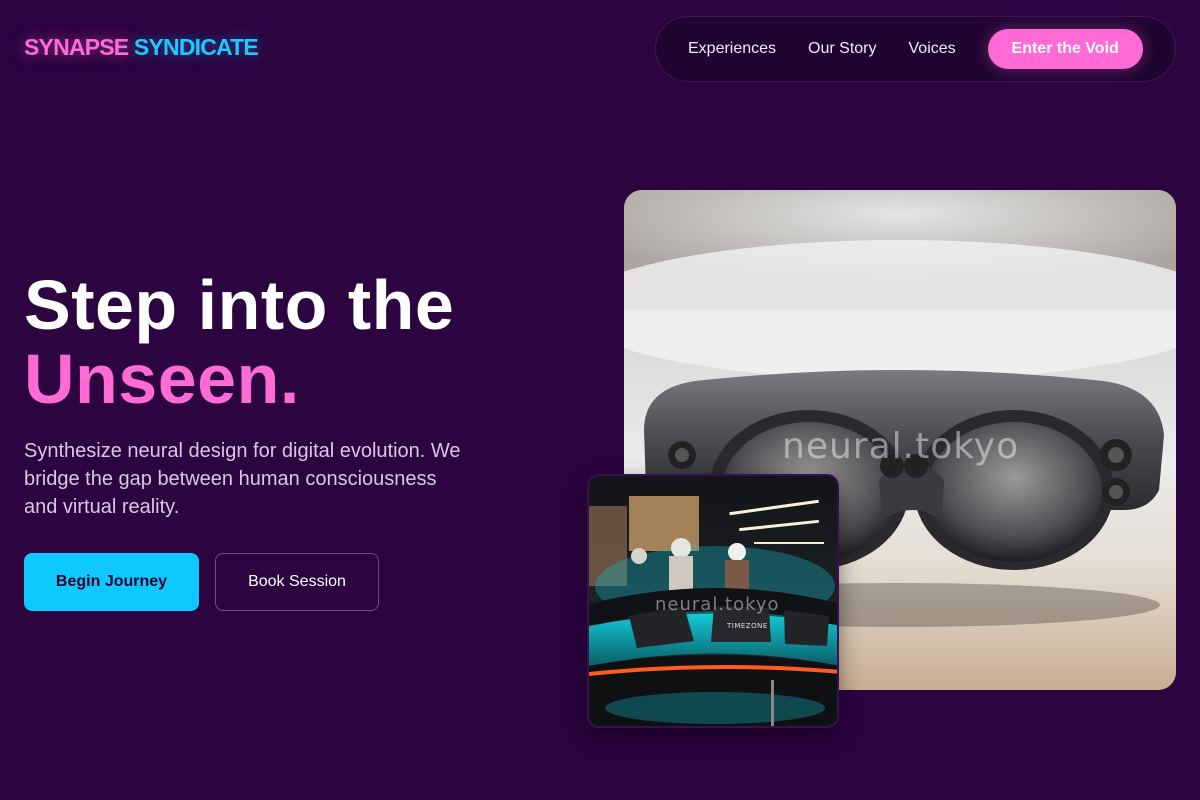 This screenshot has height=800, width=1200. I want to click on inset-sign-text: TIMEZONE, so click(747, 626).